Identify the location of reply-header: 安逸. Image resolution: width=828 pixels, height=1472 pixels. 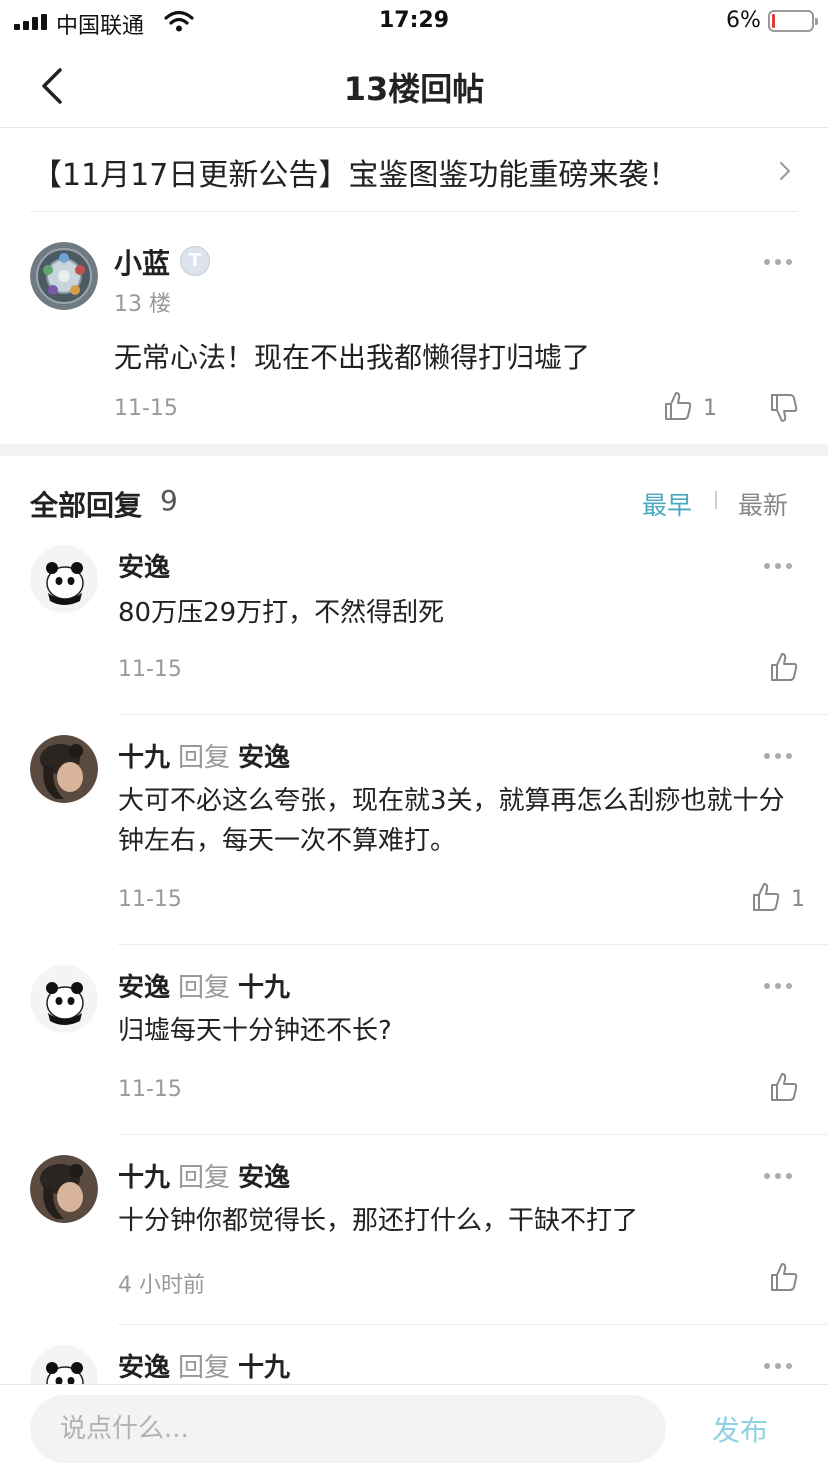
(144, 565).